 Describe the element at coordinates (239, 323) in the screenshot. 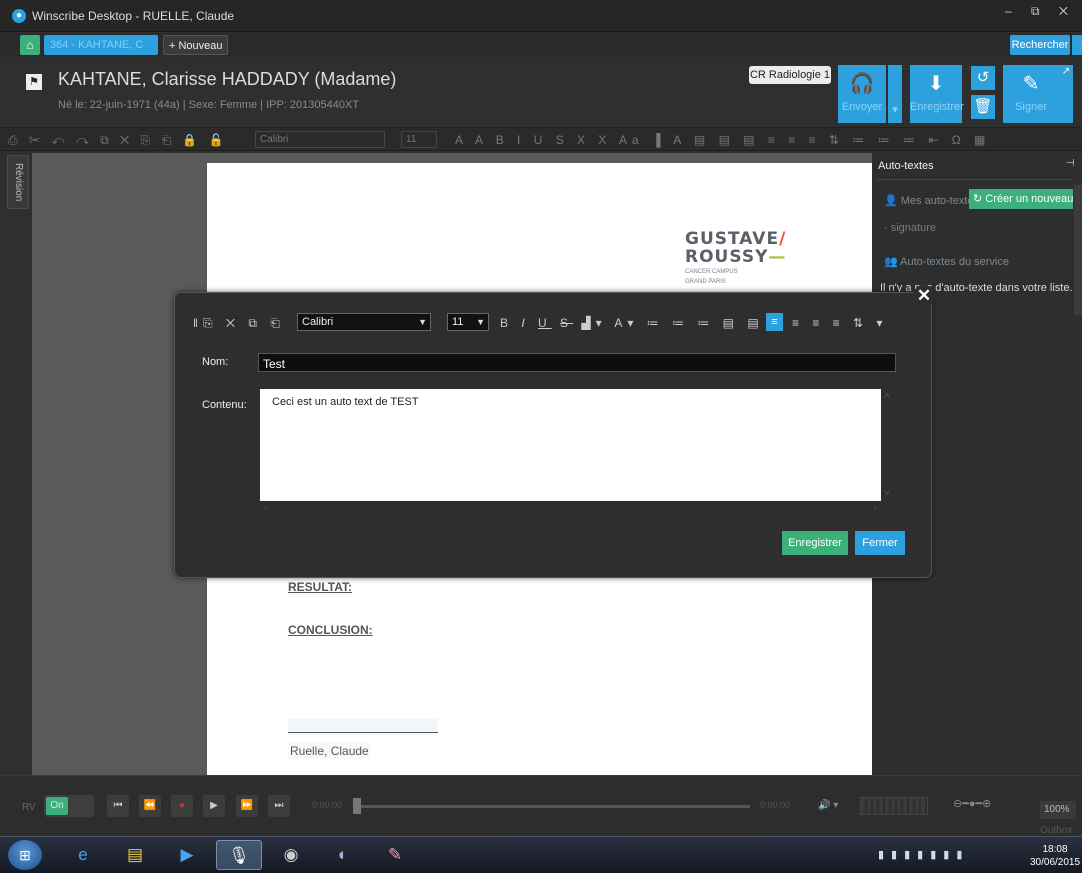

I see `dialog-clipboard-tools: ‖⎘ ✕ ⧉ ⎗` at that location.